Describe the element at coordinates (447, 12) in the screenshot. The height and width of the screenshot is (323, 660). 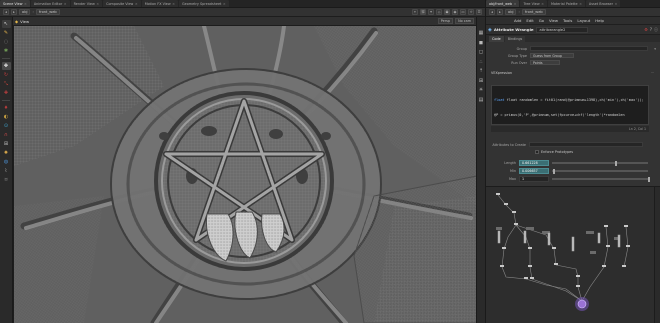
I see `display-icon: ▣` at that location.